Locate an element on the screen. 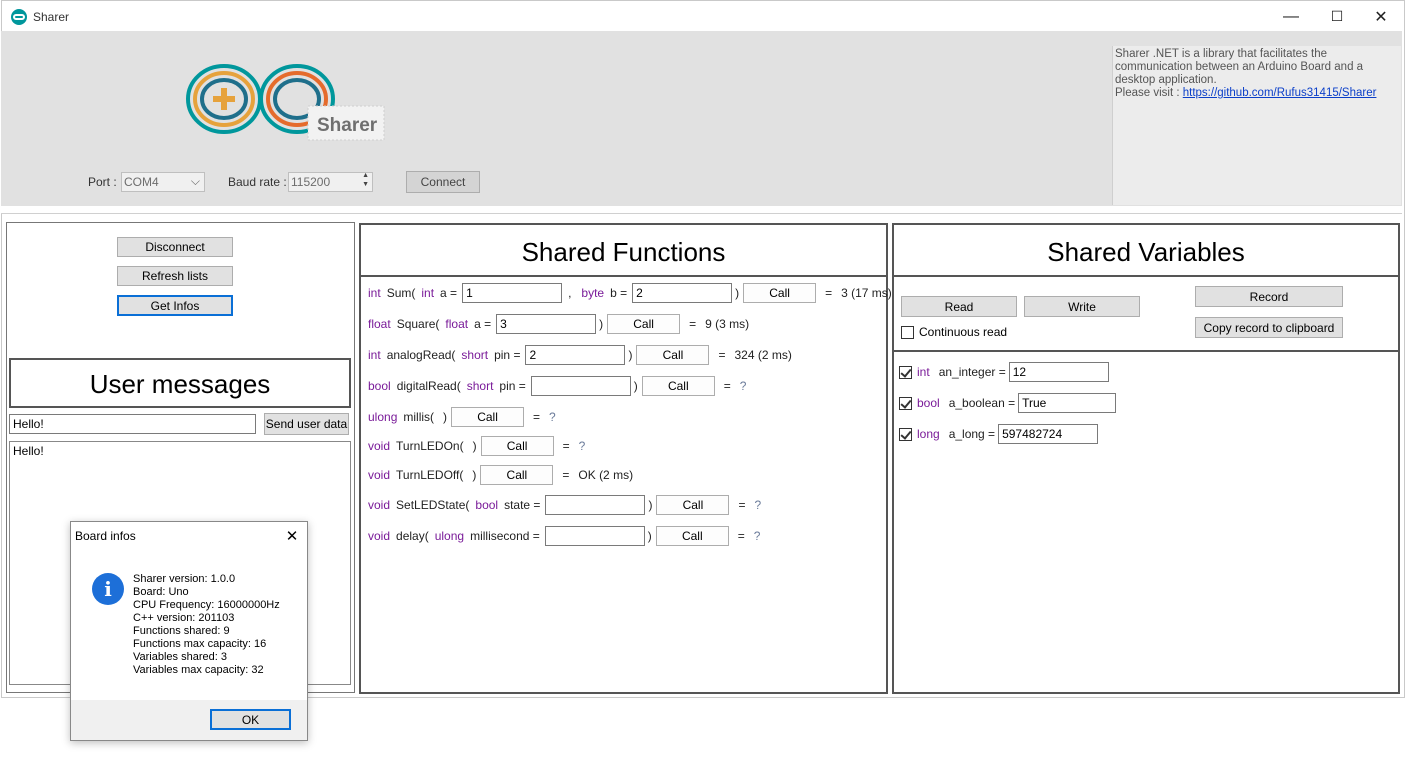 The height and width of the screenshot is (763, 1407). maximize-button: ☐ is located at coordinates (1337, 16).